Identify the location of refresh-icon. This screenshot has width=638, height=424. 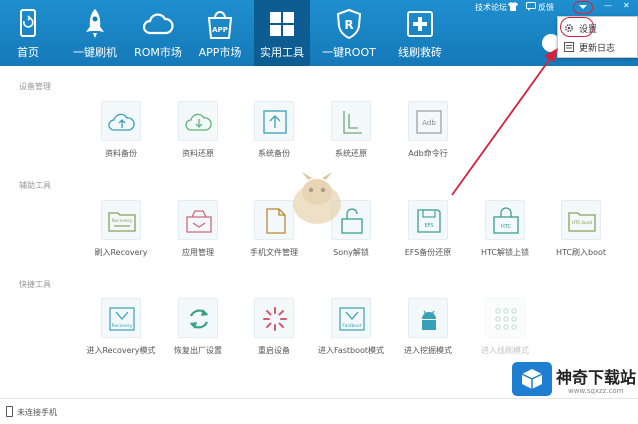
(199, 319).